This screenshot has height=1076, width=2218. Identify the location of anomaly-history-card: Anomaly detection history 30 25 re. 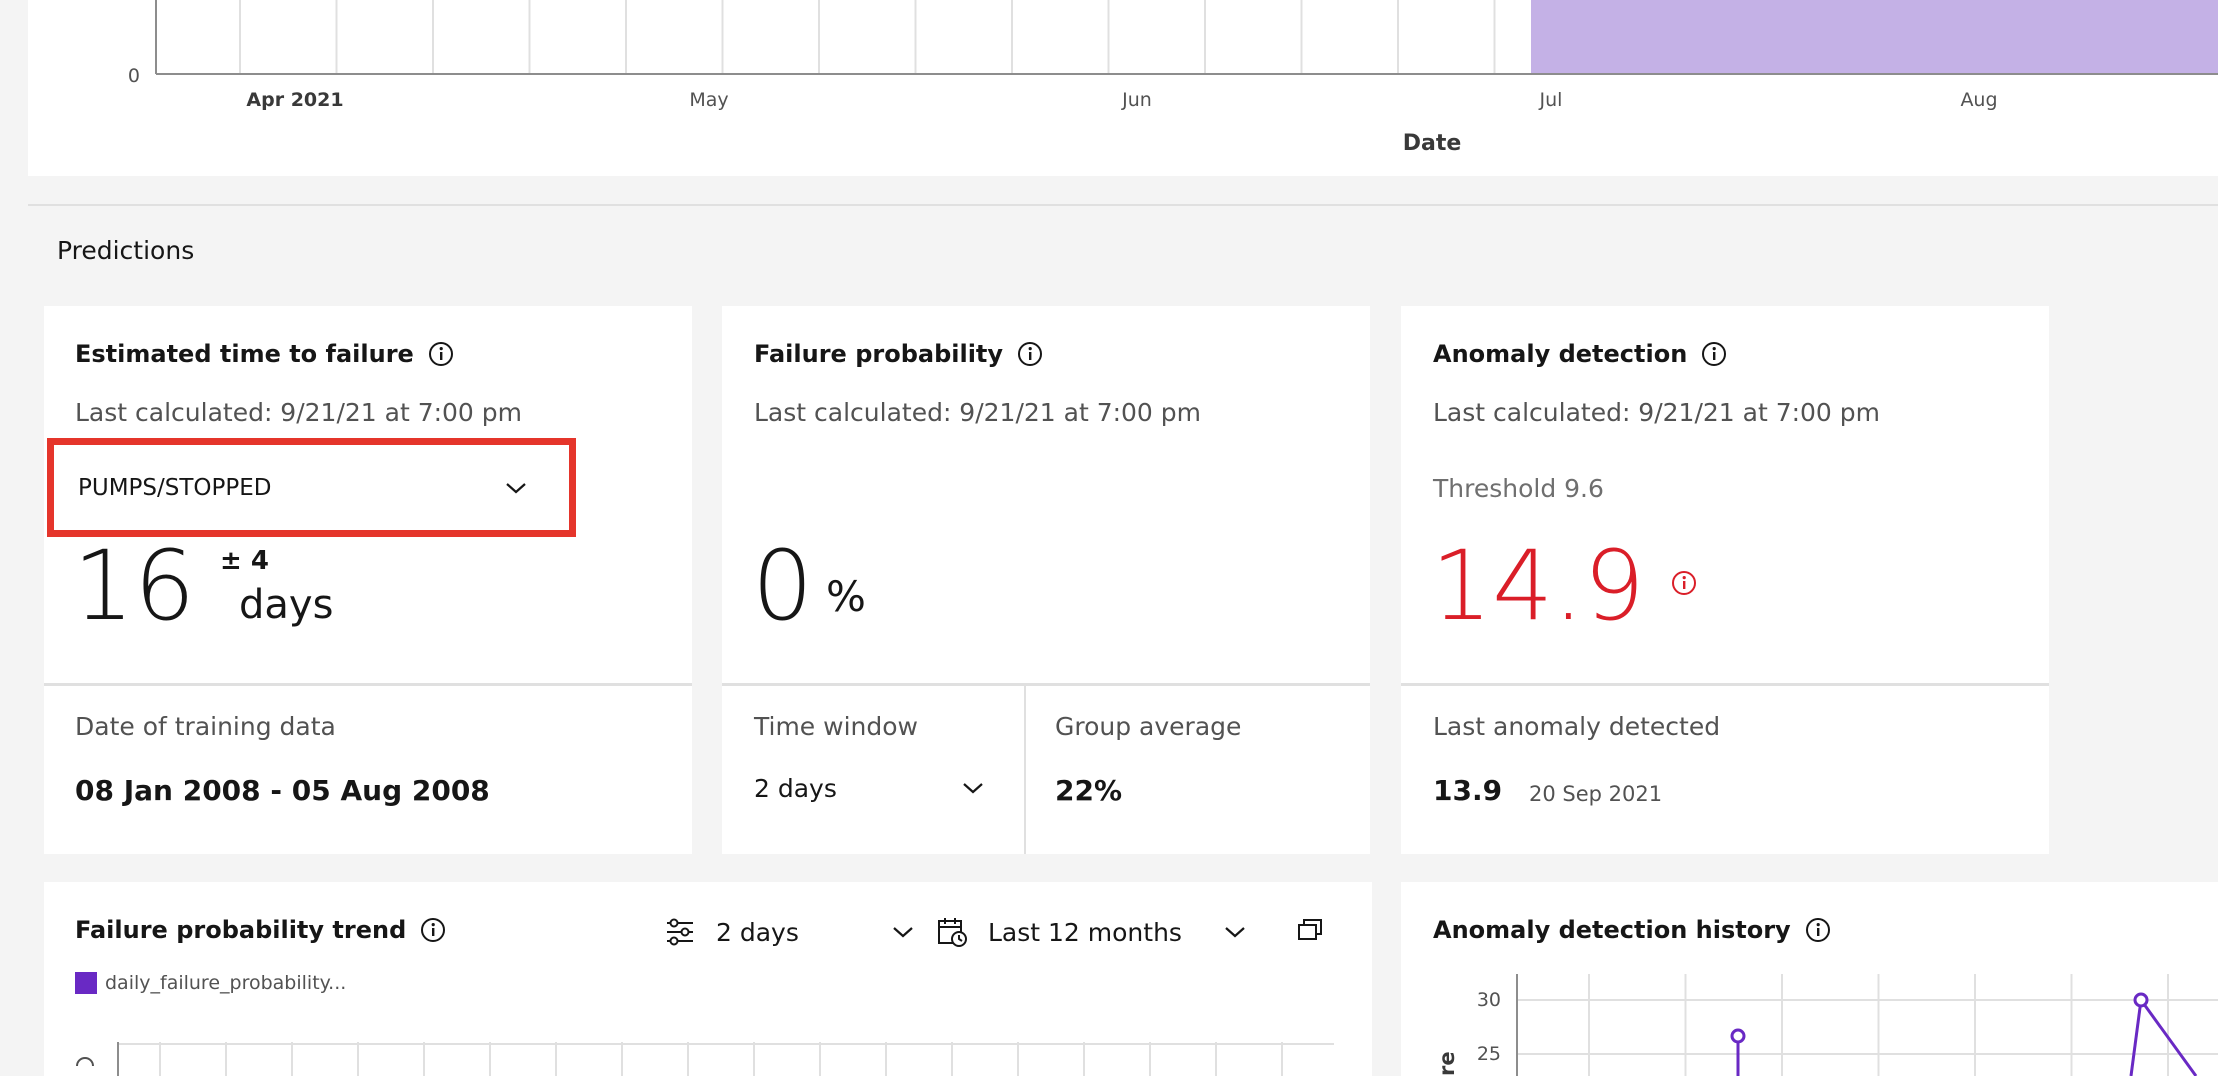
(1809, 979).